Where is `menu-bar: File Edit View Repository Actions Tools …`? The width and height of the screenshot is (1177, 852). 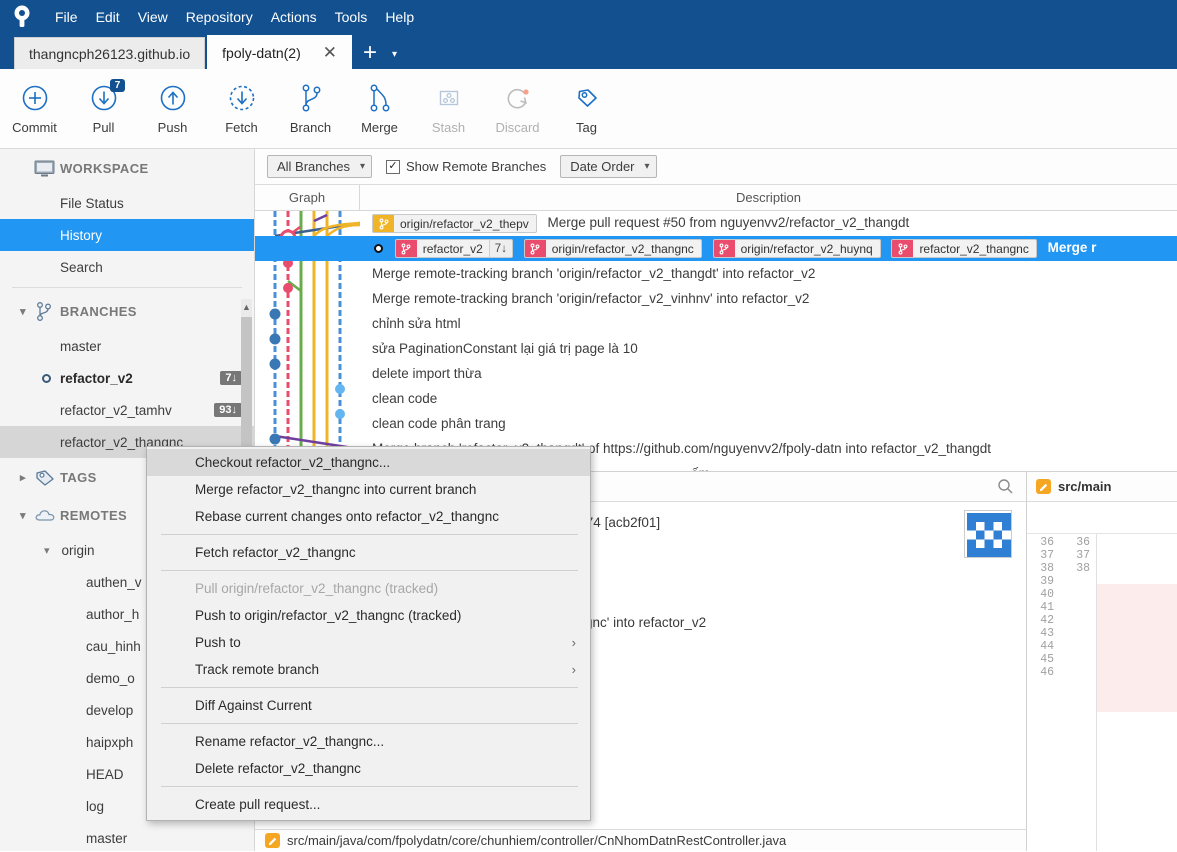 menu-bar: File Edit View Repository Actions Tools … is located at coordinates (588, 16).